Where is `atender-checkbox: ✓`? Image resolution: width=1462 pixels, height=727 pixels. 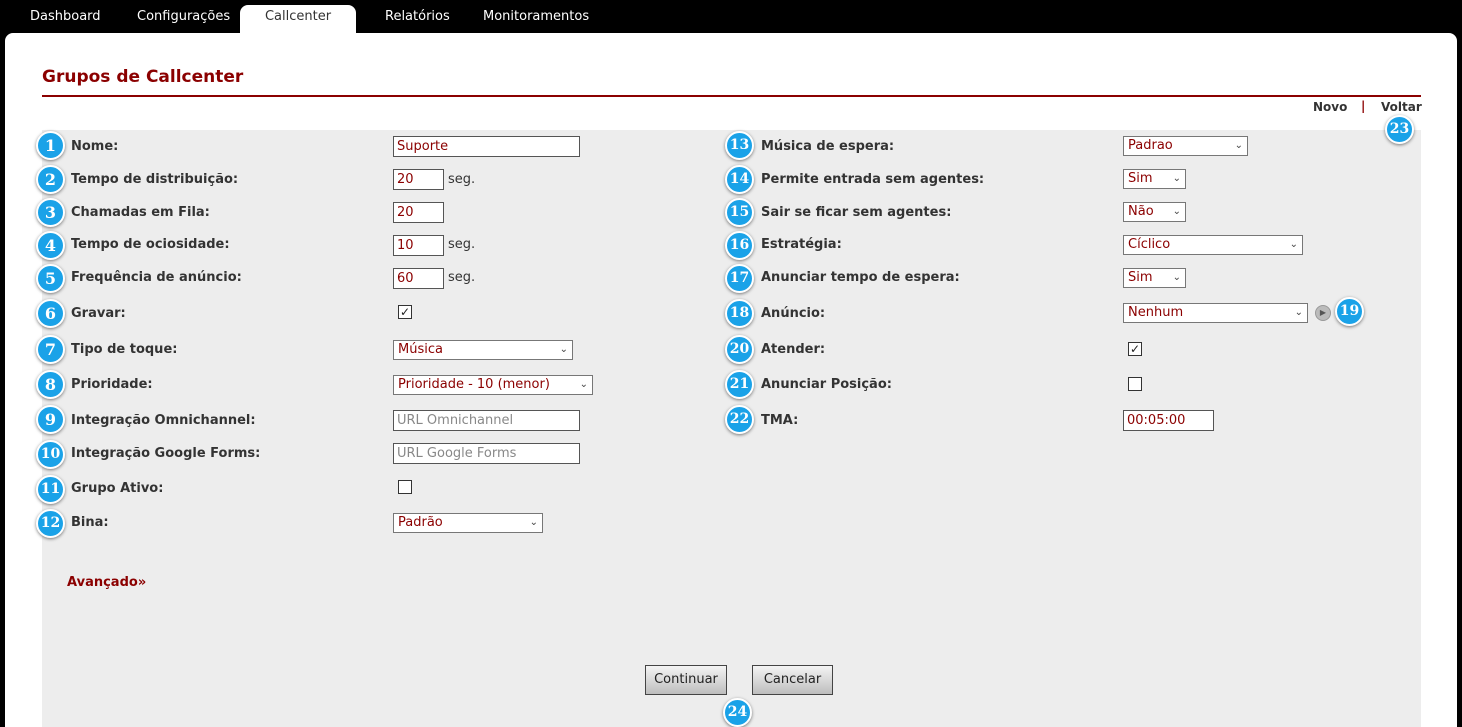 atender-checkbox: ✓ is located at coordinates (1135, 349).